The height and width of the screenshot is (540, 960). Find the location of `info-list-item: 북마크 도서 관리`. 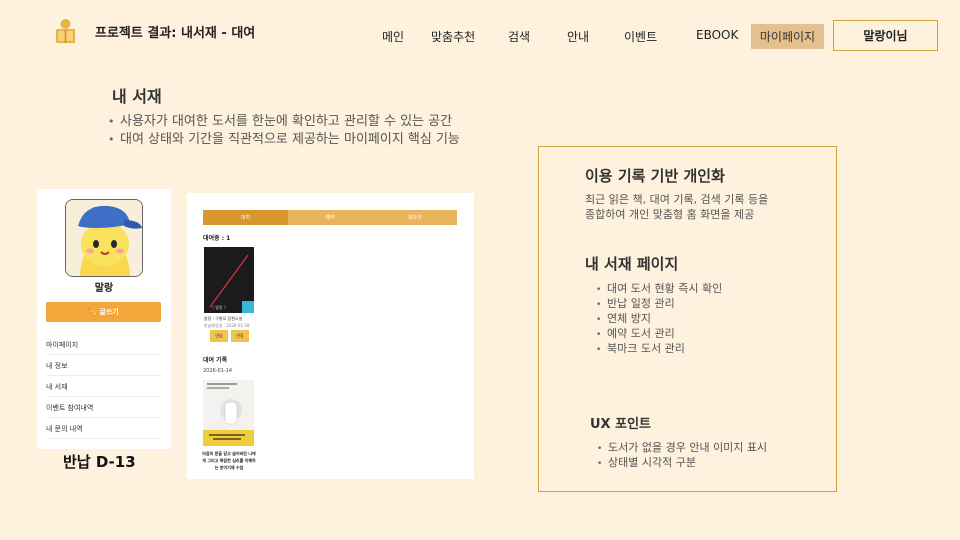

info-list-item: 북마크 도서 관리 is located at coordinates (659, 349).